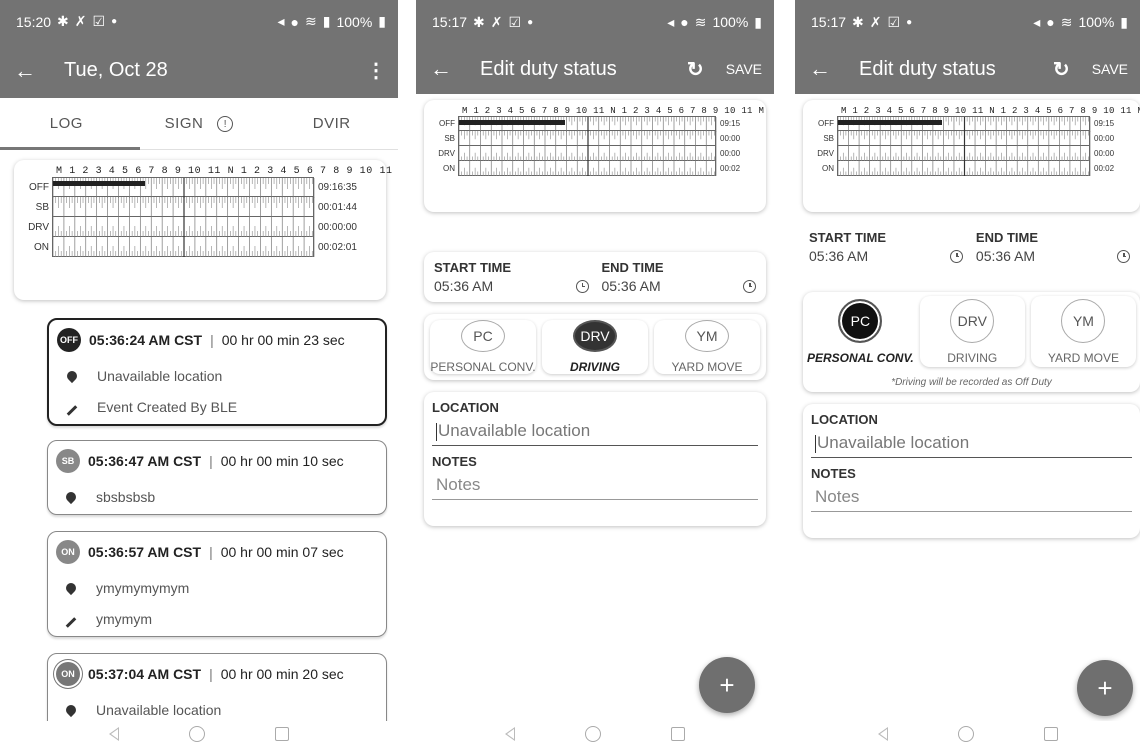 This screenshot has height=747, width=1140. Describe the element at coordinates (160, 375) in the screenshot. I see `event-location: Unavailable location` at that location.